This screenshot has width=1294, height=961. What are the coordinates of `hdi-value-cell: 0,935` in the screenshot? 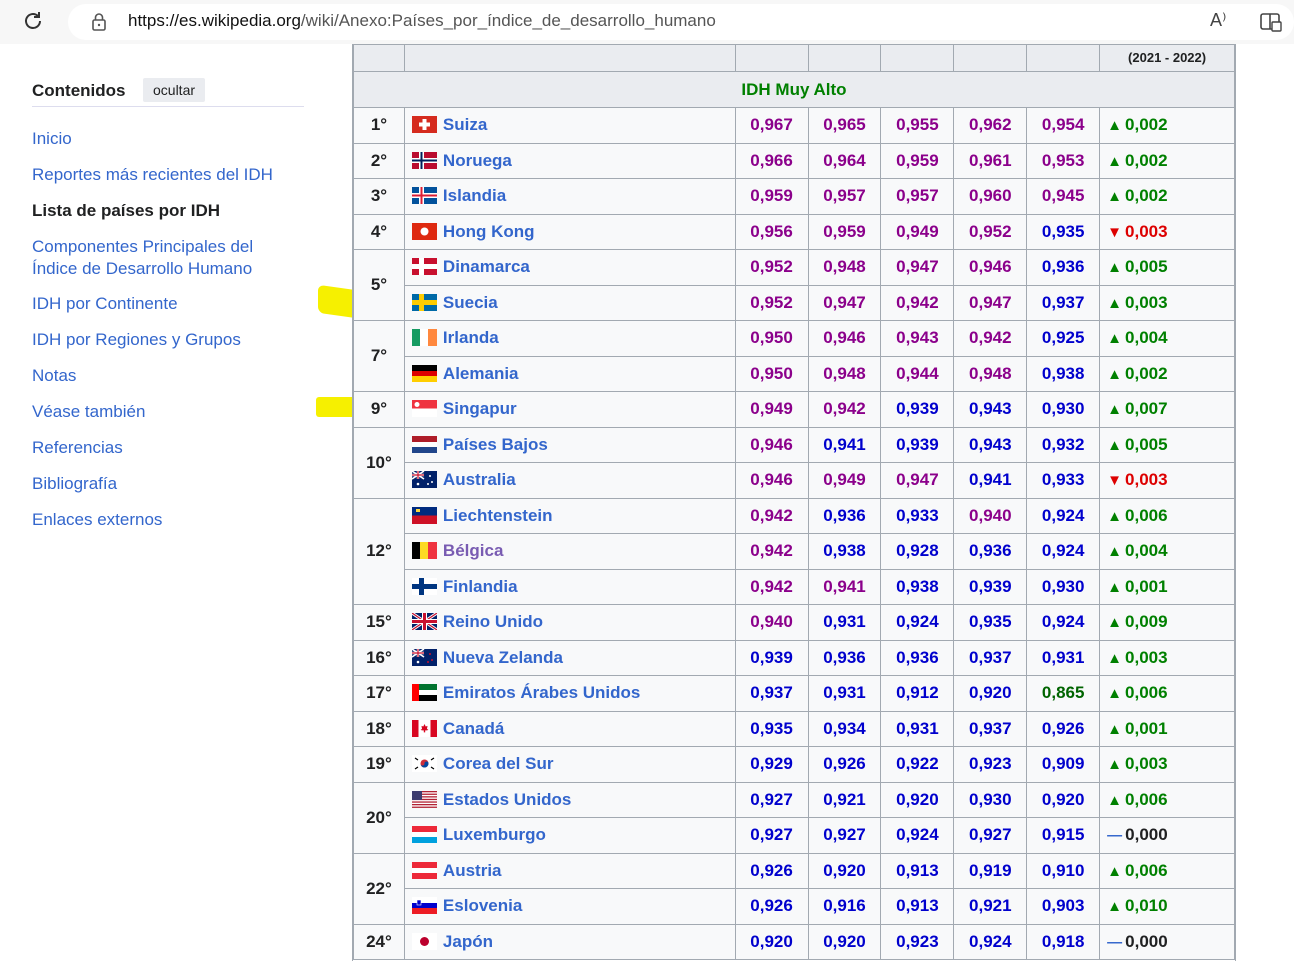 It's located at (771, 728).